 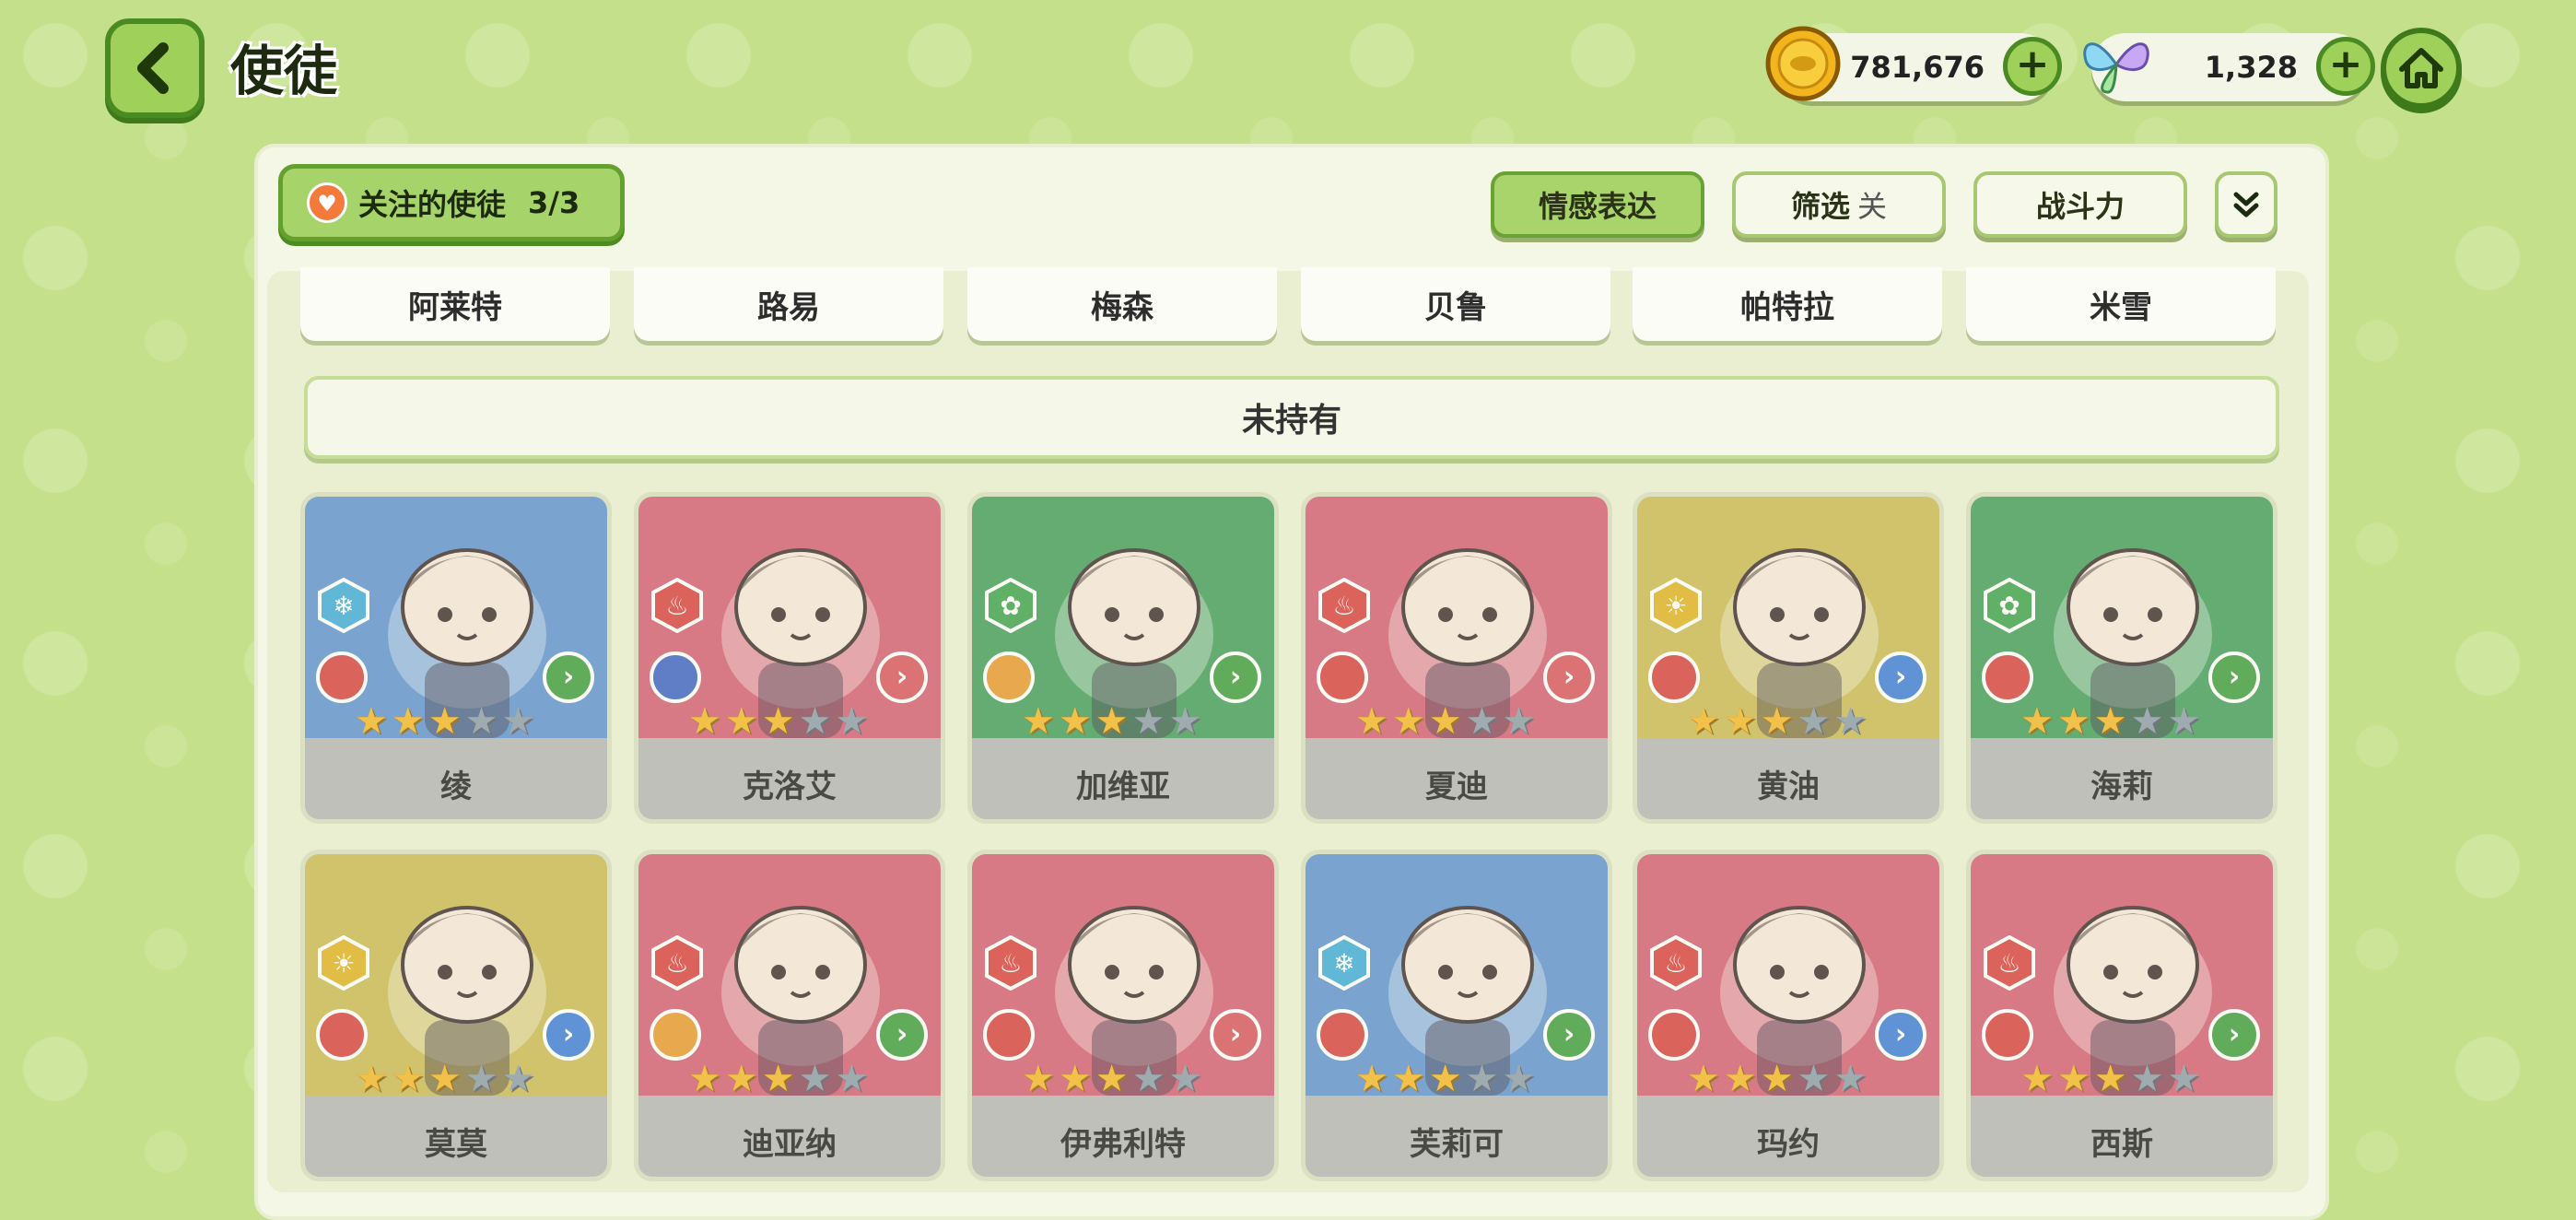 I want to click on gem-currency: 1,328 +, so click(x=2229, y=67).